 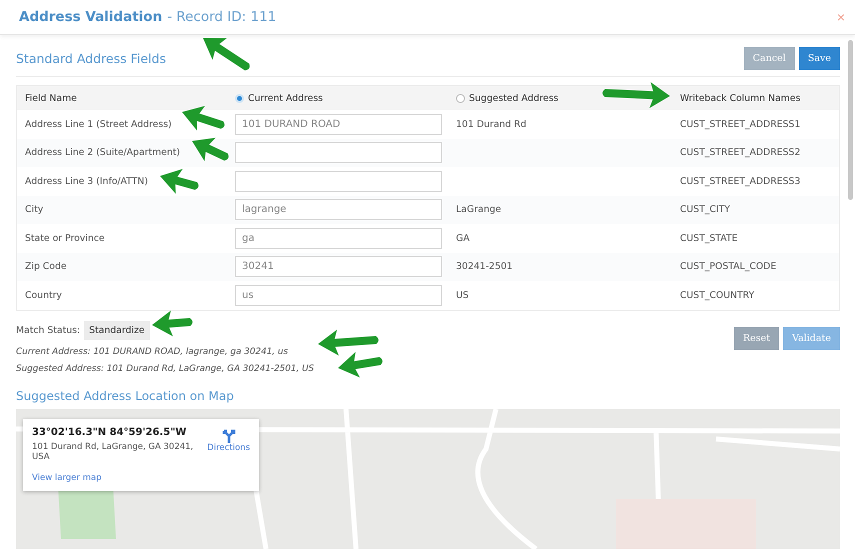 I want to click on input-field: 30241, so click(x=338, y=267).